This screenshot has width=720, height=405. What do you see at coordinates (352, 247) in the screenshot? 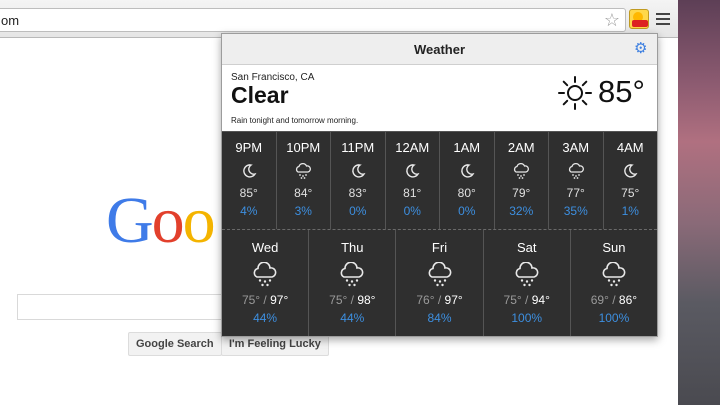
I see `day-name: Thu` at bounding box center [352, 247].